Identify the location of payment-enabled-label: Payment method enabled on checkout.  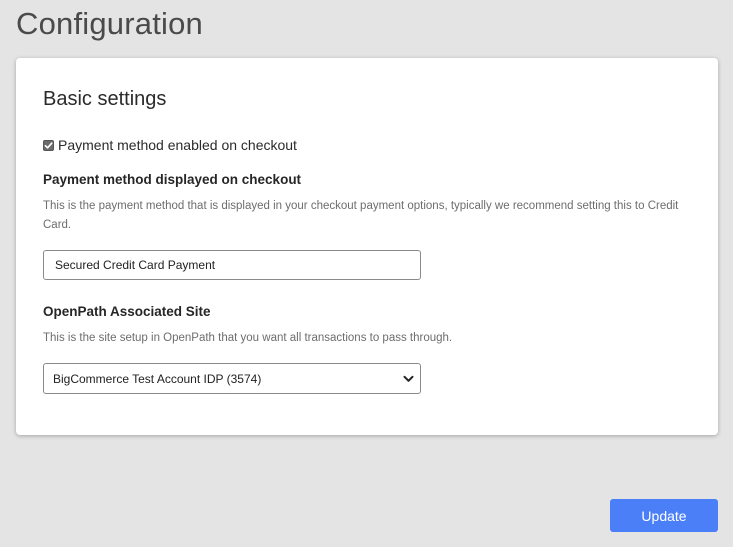
(177, 145).